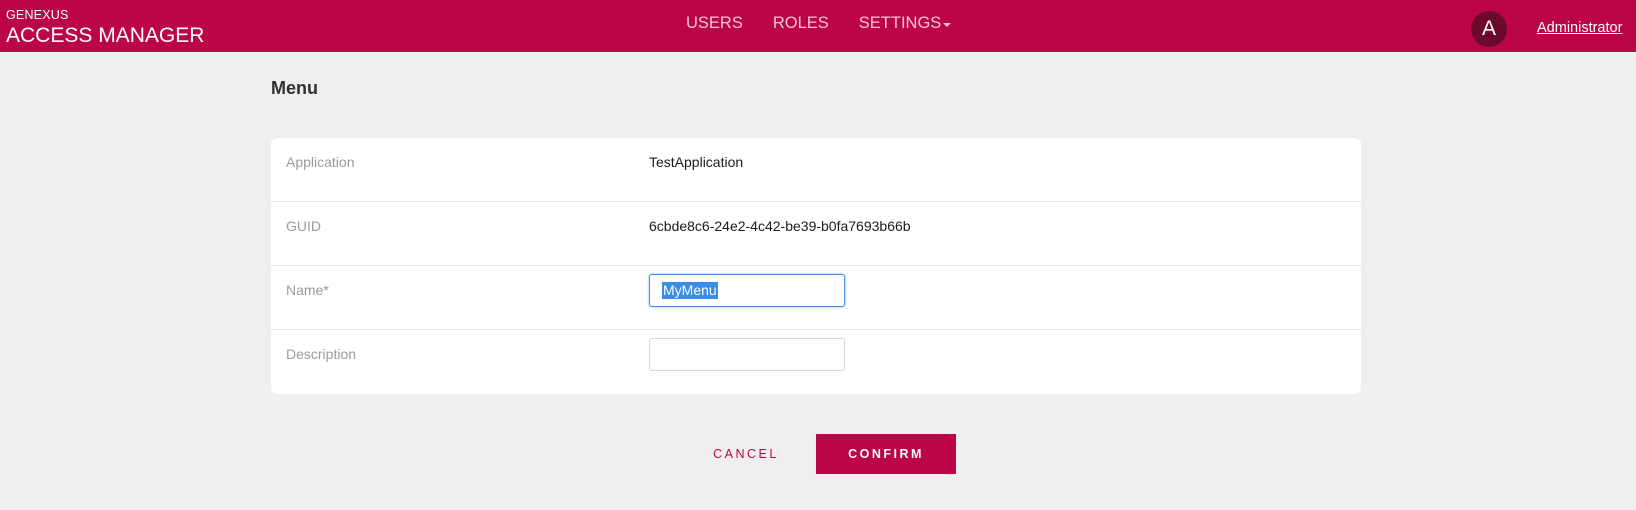 The image size is (1636, 510). What do you see at coordinates (801, 23) in the screenshot?
I see `nav-roles: ROLES` at bounding box center [801, 23].